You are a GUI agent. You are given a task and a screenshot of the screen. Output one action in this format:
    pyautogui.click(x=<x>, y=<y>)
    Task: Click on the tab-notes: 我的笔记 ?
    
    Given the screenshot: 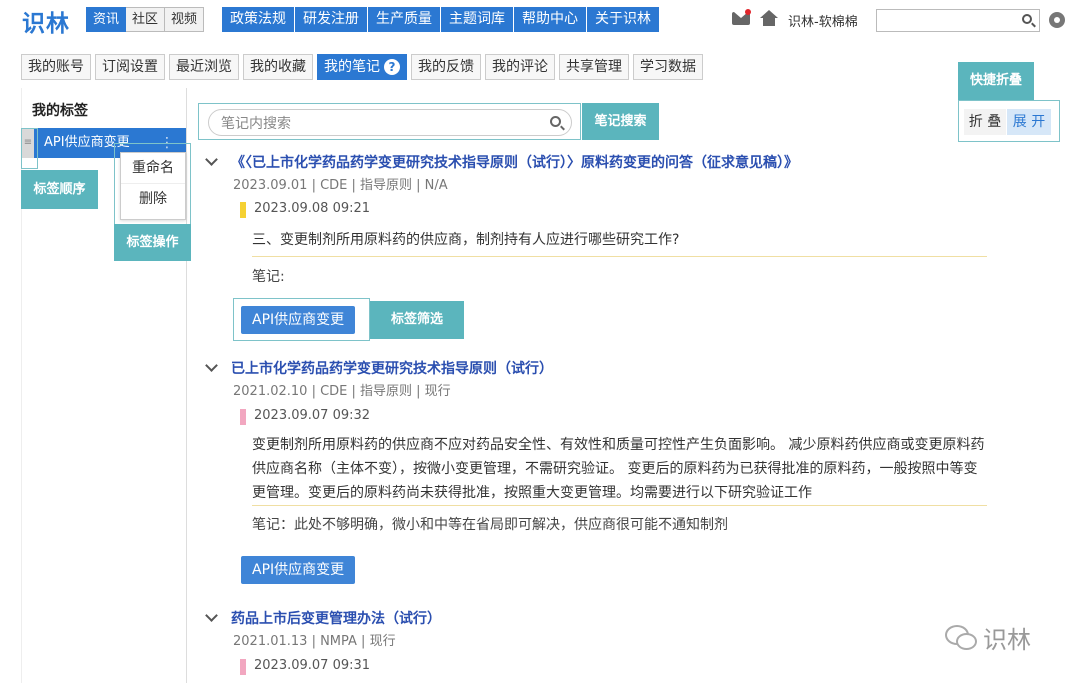 What is the action you would take?
    pyautogui.click(x=362, y=67)
    